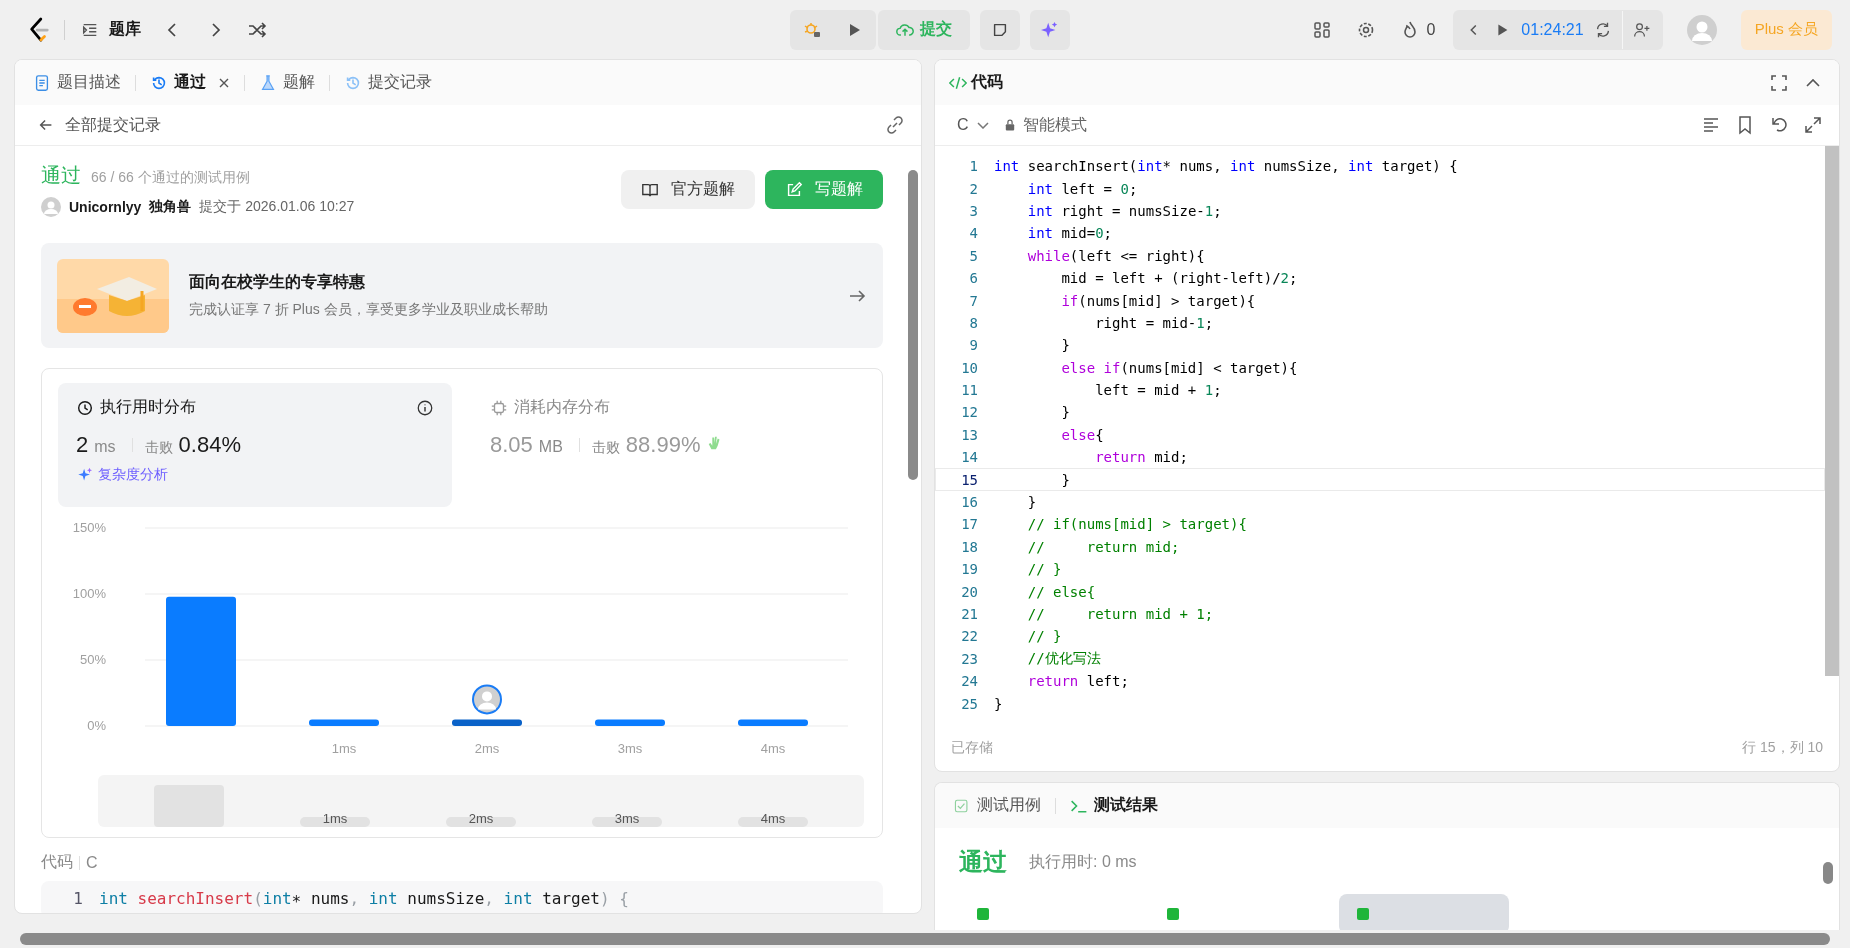  I want to click on navigator-label: 2ms, so click(481, 818).